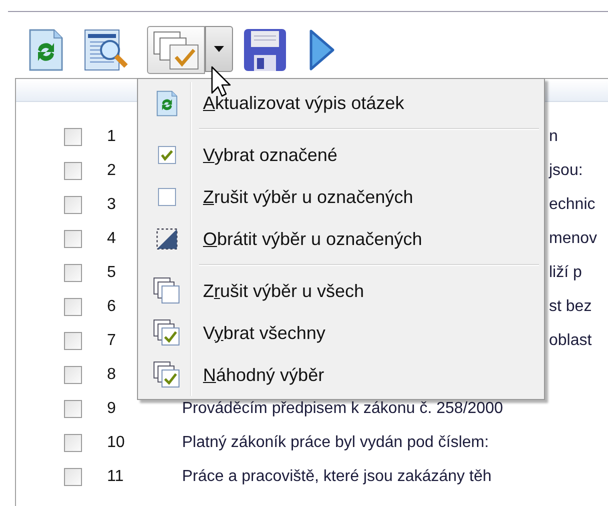  I want to click on dropdown-button, so click(219, 49).